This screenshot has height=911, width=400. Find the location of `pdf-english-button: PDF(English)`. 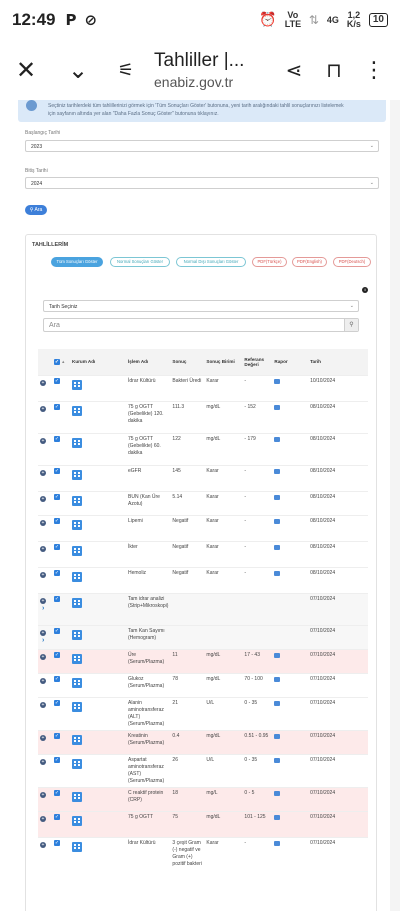

pdf-english-button: PDF(English) is located at coordinates (309, 262).